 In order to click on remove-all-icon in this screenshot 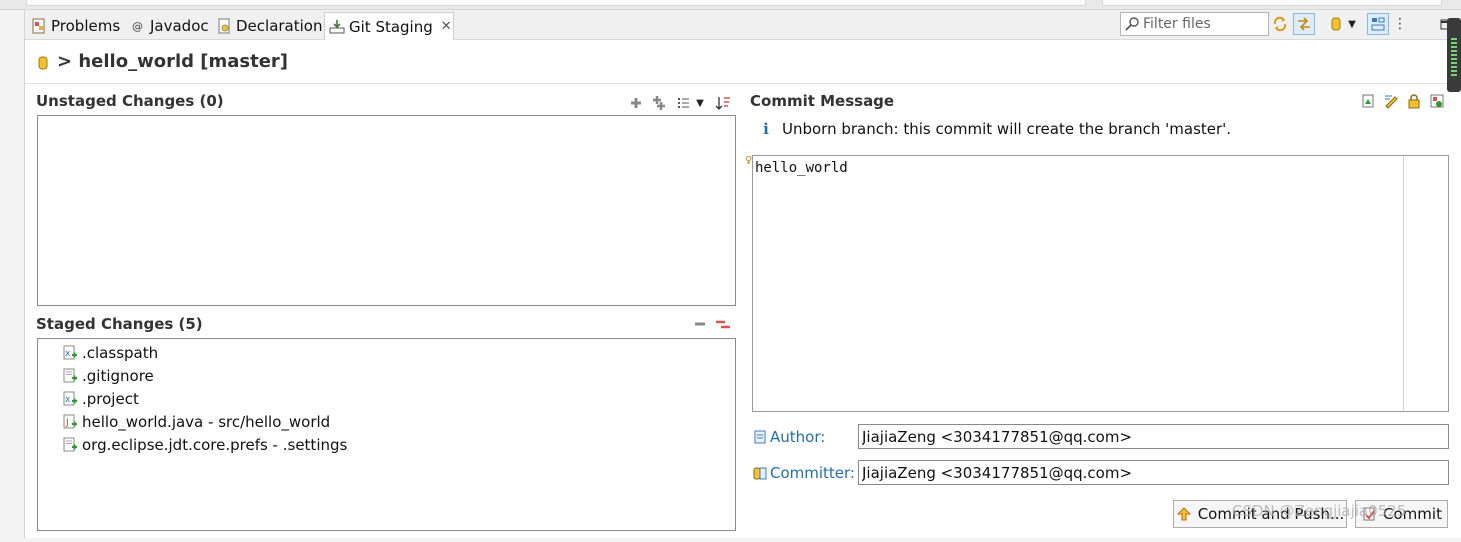, I will do `click(723, 324)`.